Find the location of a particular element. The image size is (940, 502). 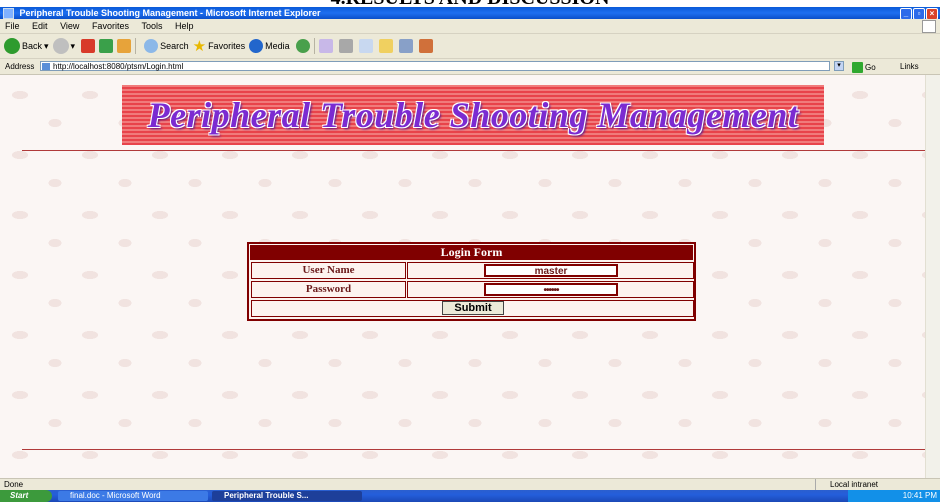

username-cell: master is located at coordinates (550, 270).